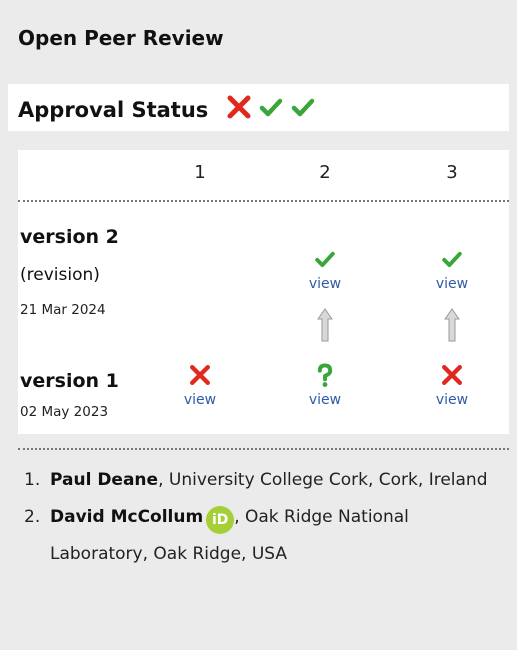 Image resolution: width=517 pixels, height=650 pixels. I want to click on reviewer-number: 1., so click(32, 480).